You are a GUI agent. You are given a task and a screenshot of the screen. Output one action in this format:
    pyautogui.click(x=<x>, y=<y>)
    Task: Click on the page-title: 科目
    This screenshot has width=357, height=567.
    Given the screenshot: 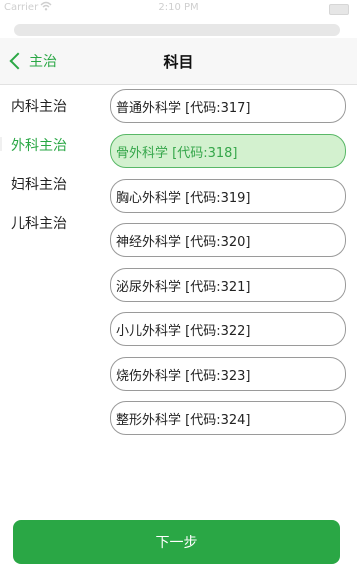 What is the action you would take?
    pyautogui.click(x=178, y=62)
    